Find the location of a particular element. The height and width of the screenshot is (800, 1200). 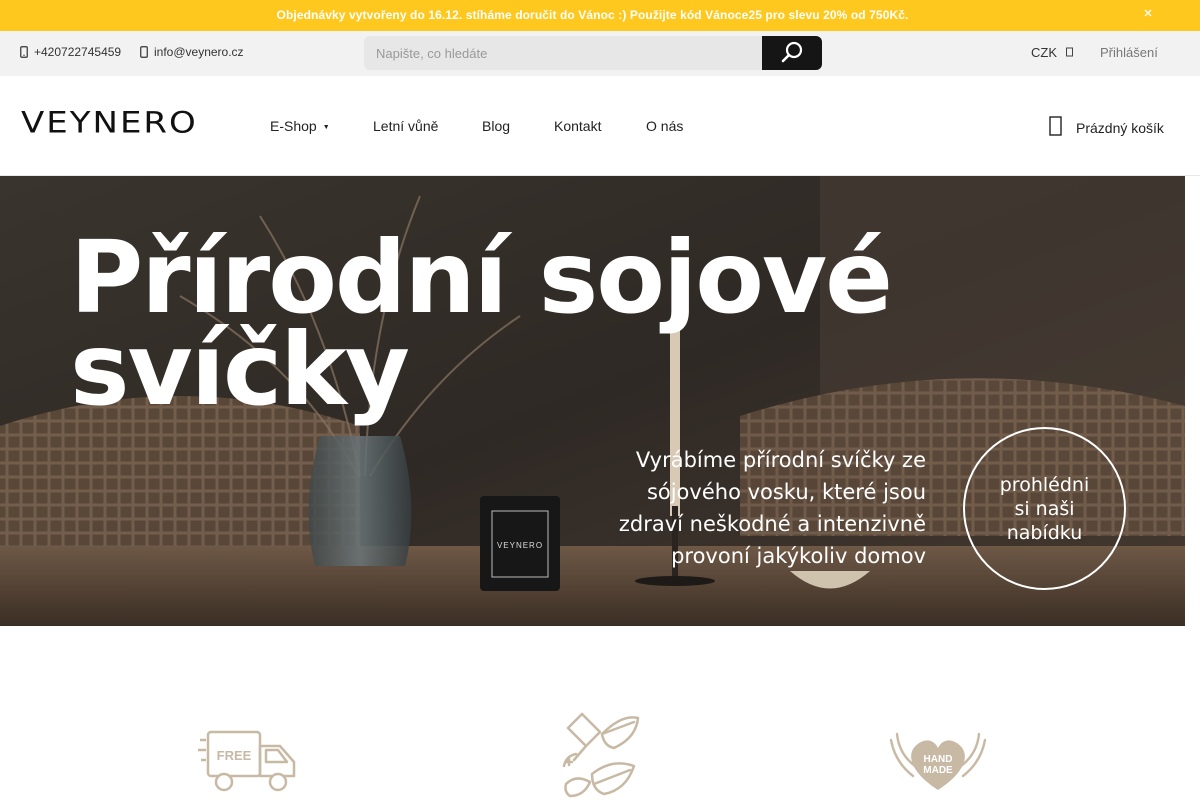

natural-ingredients-feature is located at coordinates (597, 752).